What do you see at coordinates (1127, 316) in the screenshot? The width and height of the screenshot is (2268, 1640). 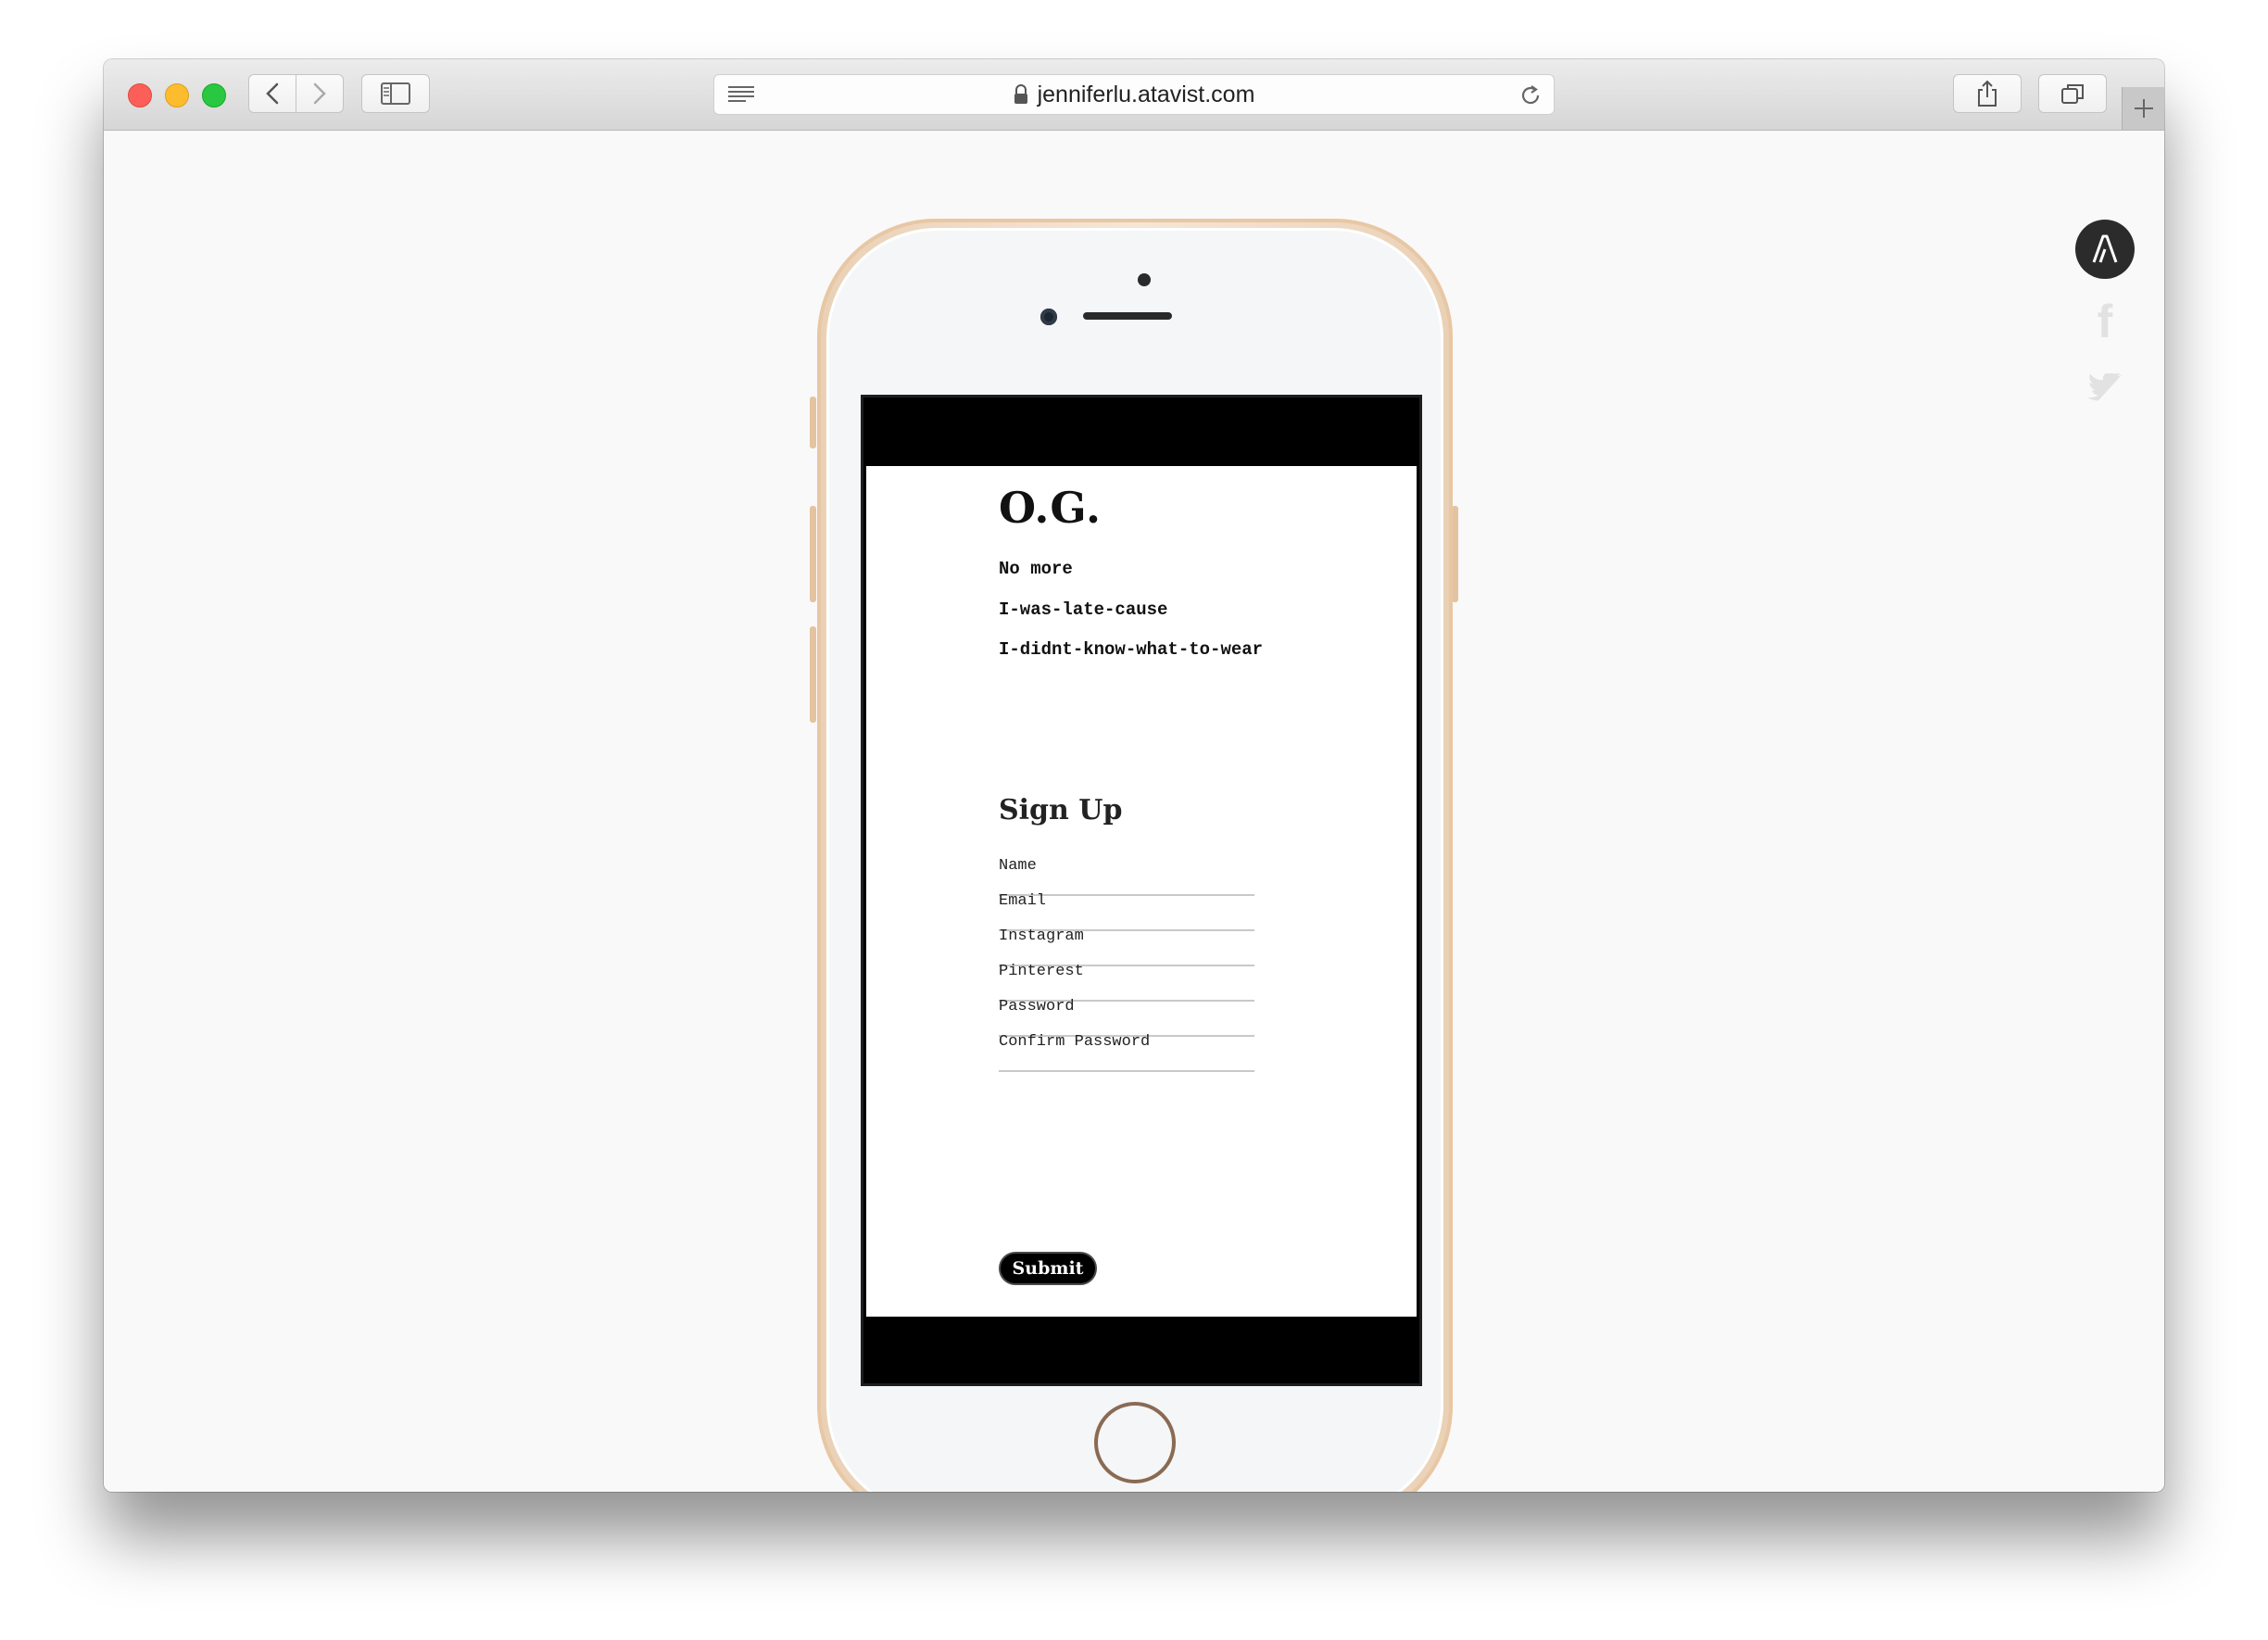 I see `earpiece-speaker` at bounding box center [1127, 316].